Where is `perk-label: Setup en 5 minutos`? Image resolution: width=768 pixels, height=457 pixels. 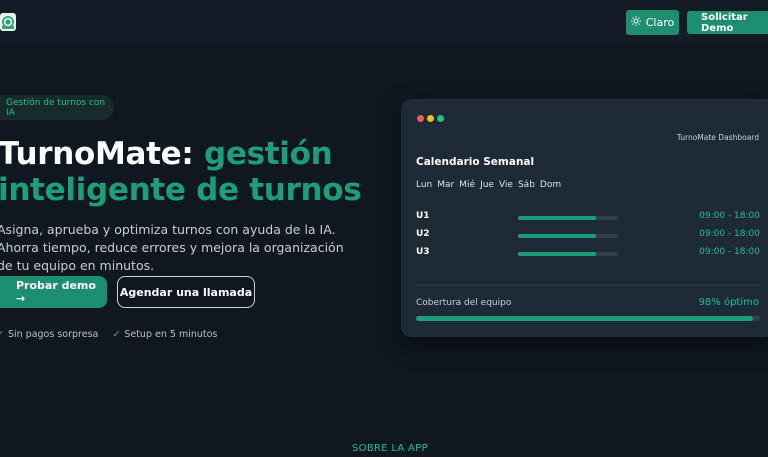
perk-label: Setup en 5 minutos is located at coordinates (171, 334).